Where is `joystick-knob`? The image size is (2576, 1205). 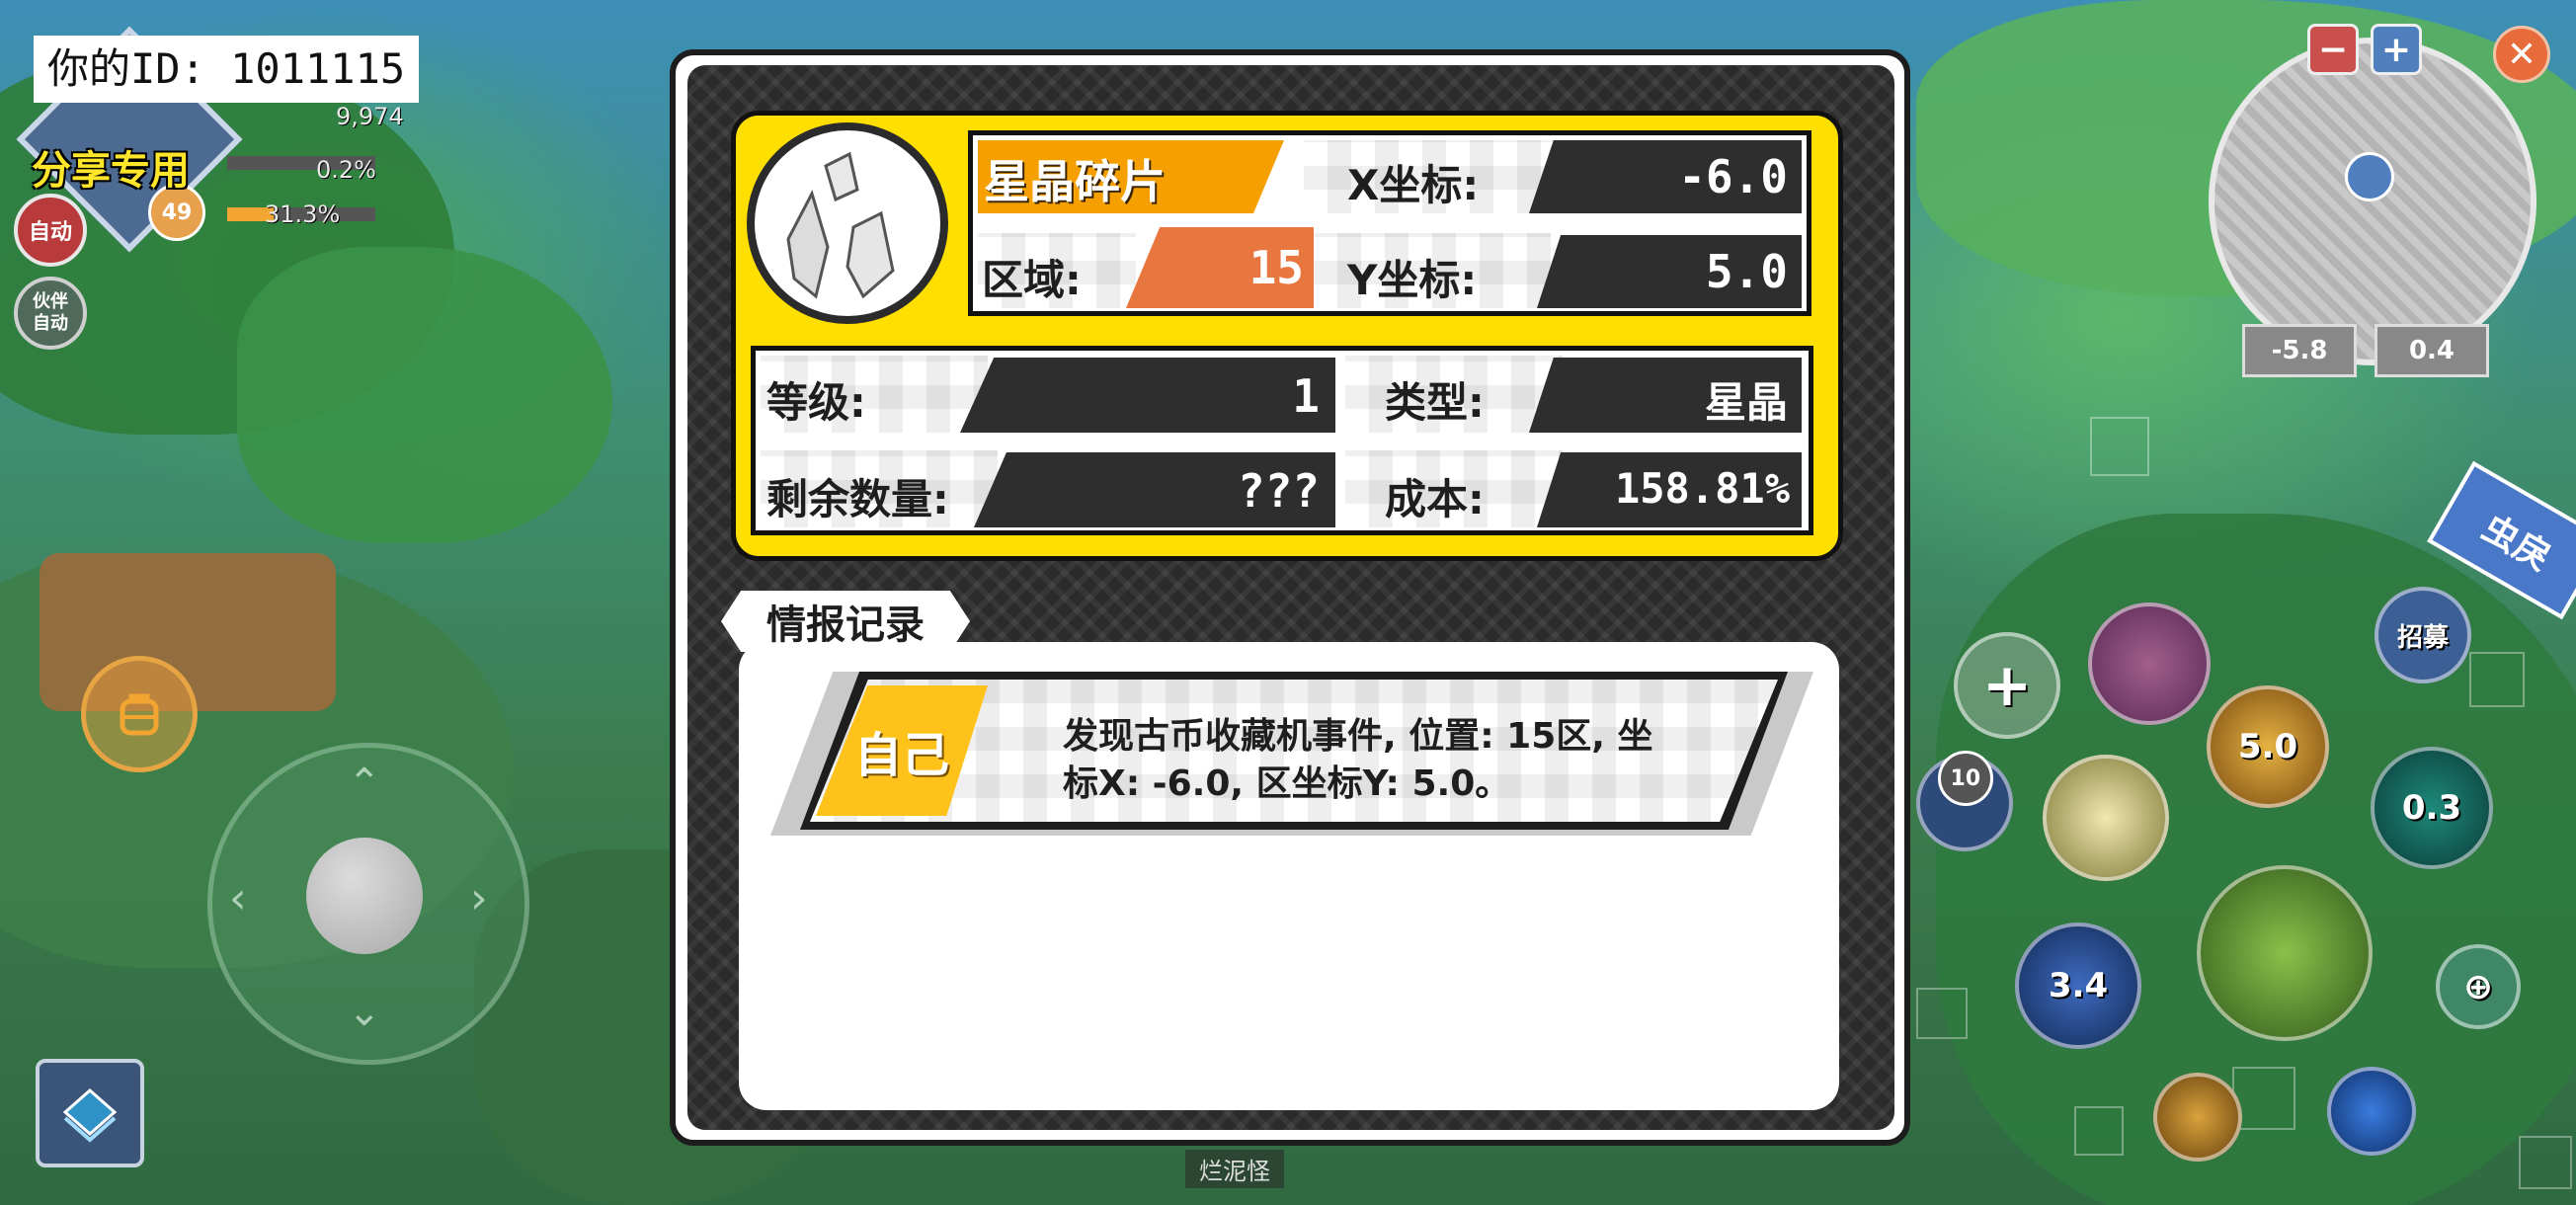 joystick-knob is located at coordinates (364, 896).